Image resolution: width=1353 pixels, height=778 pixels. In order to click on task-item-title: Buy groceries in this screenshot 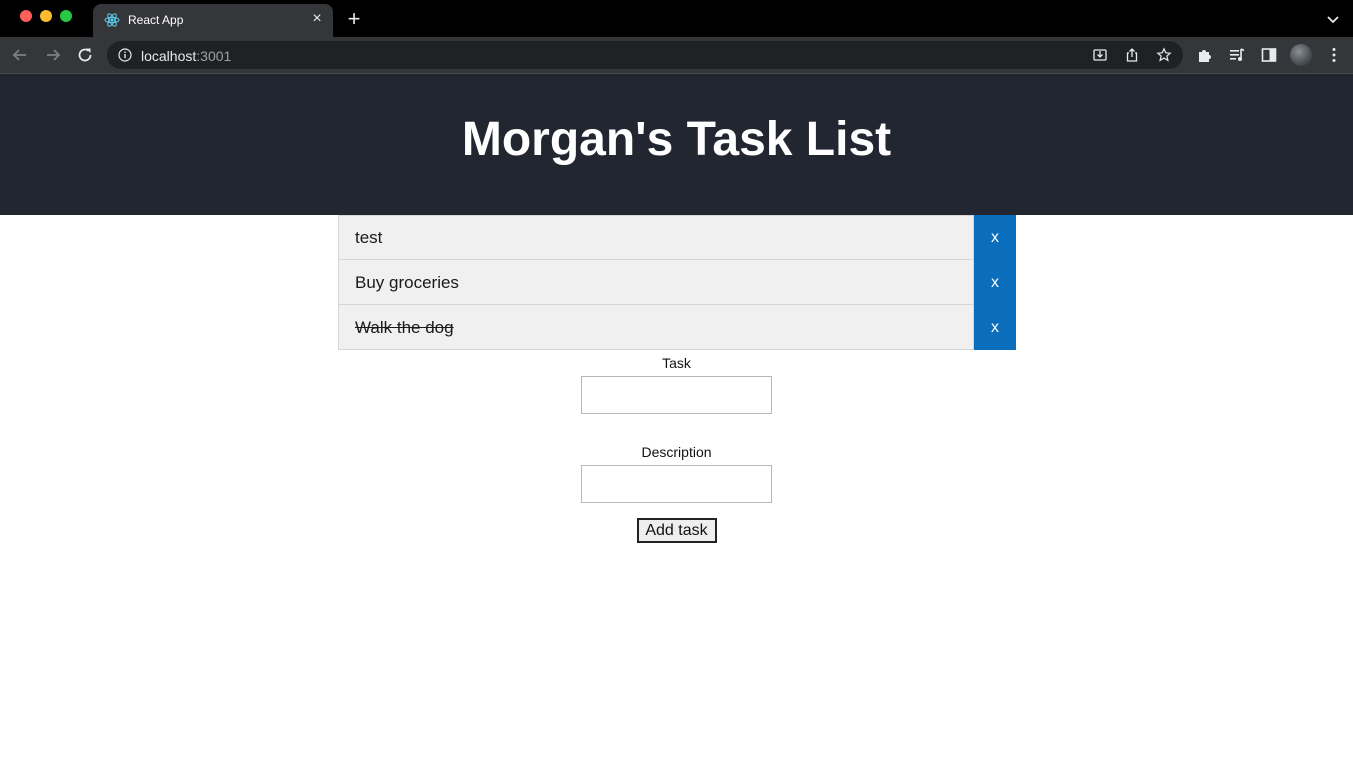, I will do `click(656, 282)`.